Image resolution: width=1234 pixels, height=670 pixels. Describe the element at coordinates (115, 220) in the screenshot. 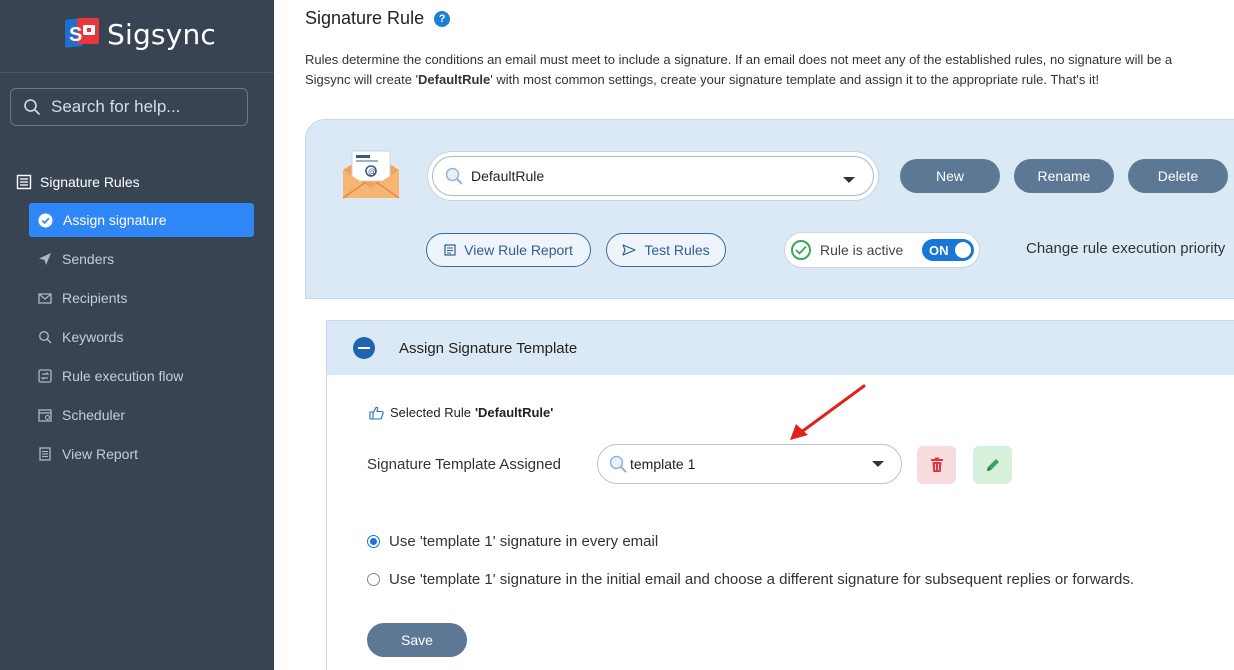

I see `sidebar-item-label: Assign signature` at that location.